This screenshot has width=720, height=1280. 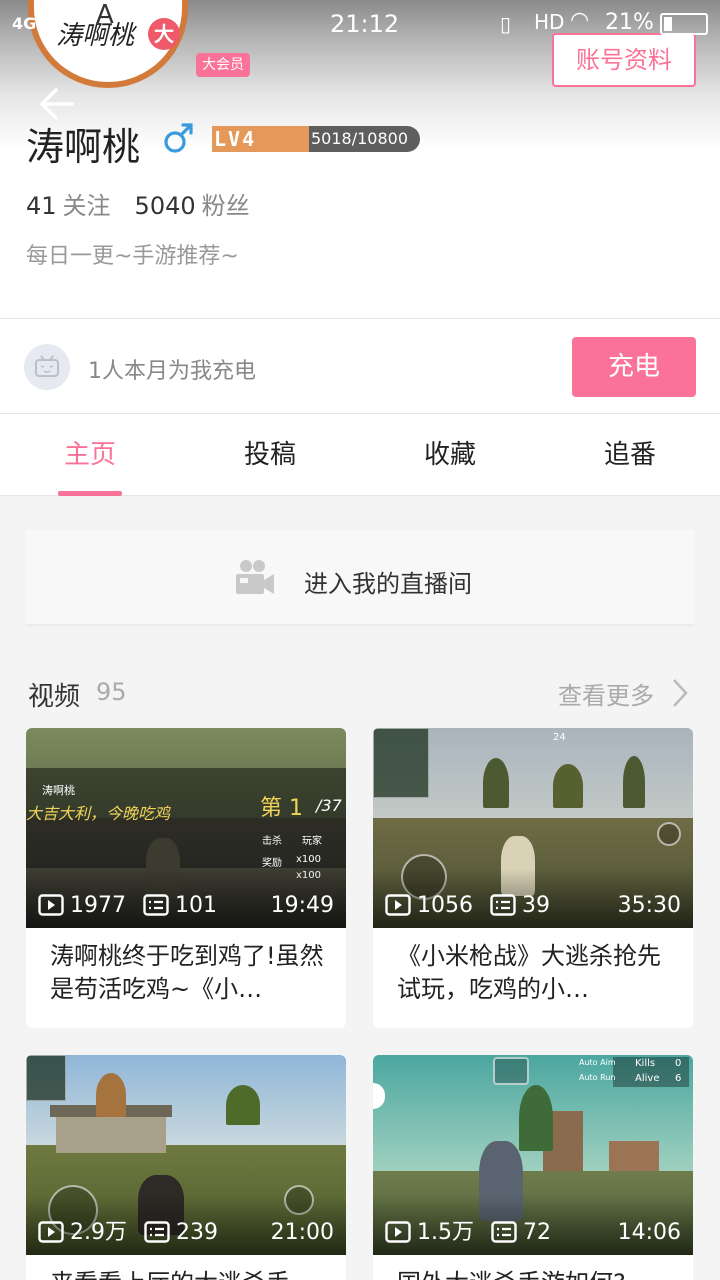 What do you see at coordinates (223, 65) in the screenshot?
I see `vip-badge: 大会员` at bounding box center [223, 65].